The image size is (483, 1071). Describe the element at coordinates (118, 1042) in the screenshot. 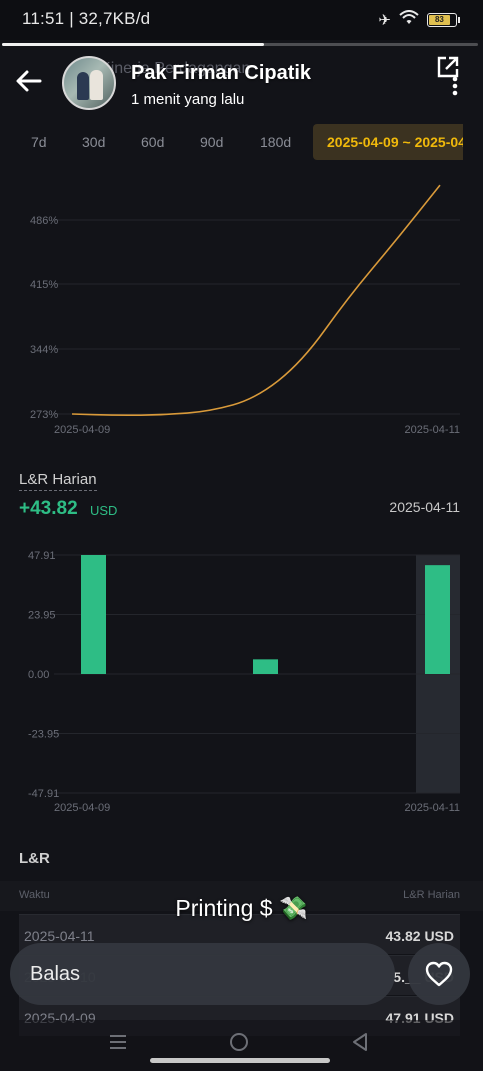

I see `recent-apps-icon` at that location.